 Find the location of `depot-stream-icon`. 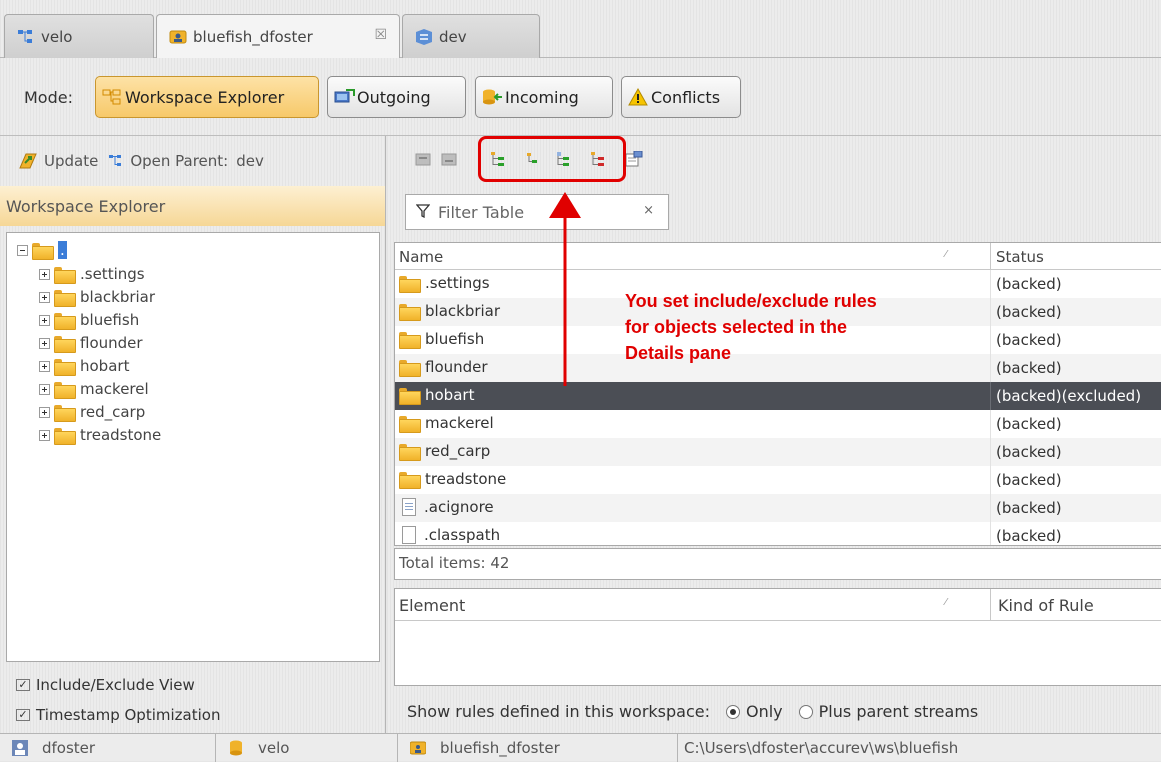

depot-stream-icon is located at coordinates (424, 37).